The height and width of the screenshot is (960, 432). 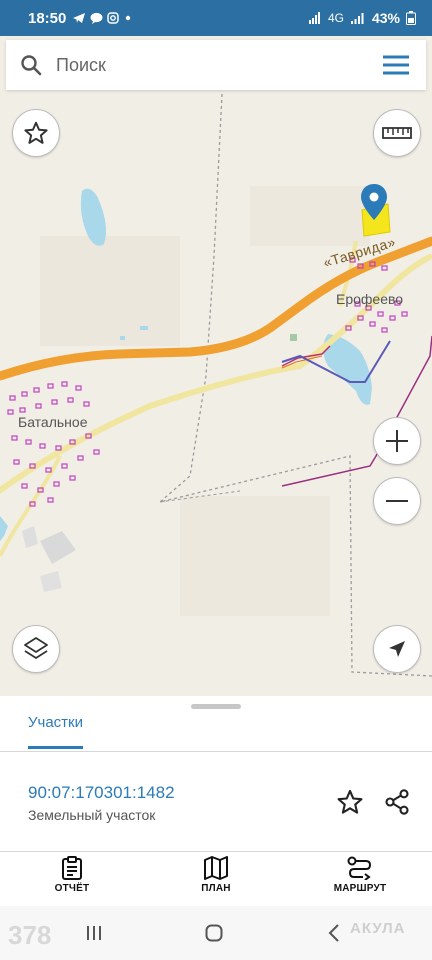 I want to click on nav-route: МАРШРУТ, so click(x=360, y=875).